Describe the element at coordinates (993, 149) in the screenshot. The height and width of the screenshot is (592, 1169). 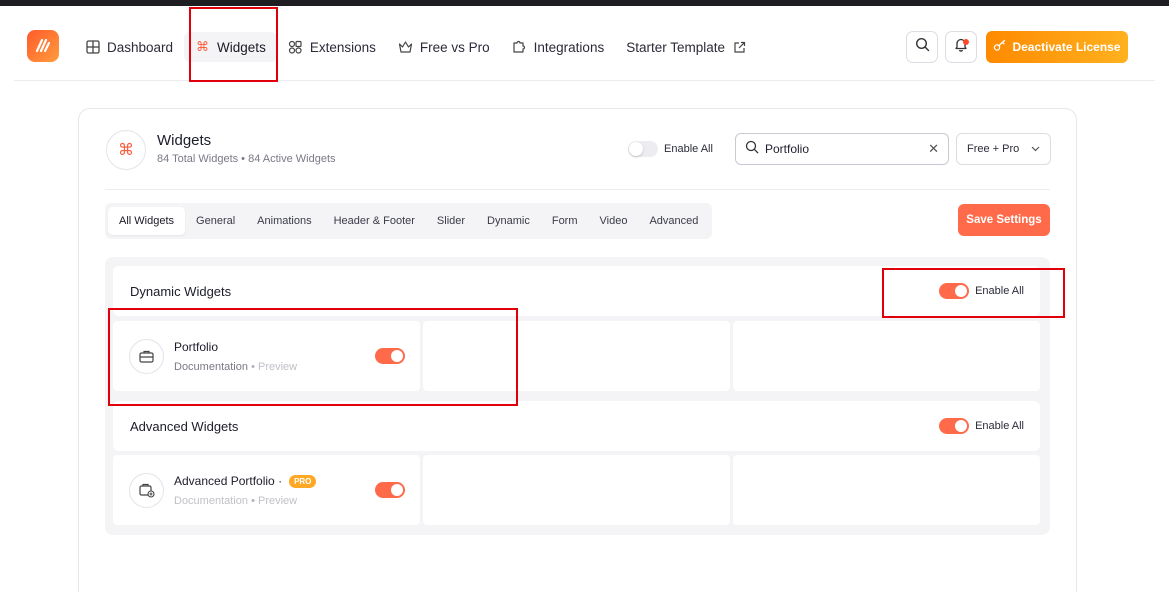
I see `filter-value: Free + Pro` at that location.